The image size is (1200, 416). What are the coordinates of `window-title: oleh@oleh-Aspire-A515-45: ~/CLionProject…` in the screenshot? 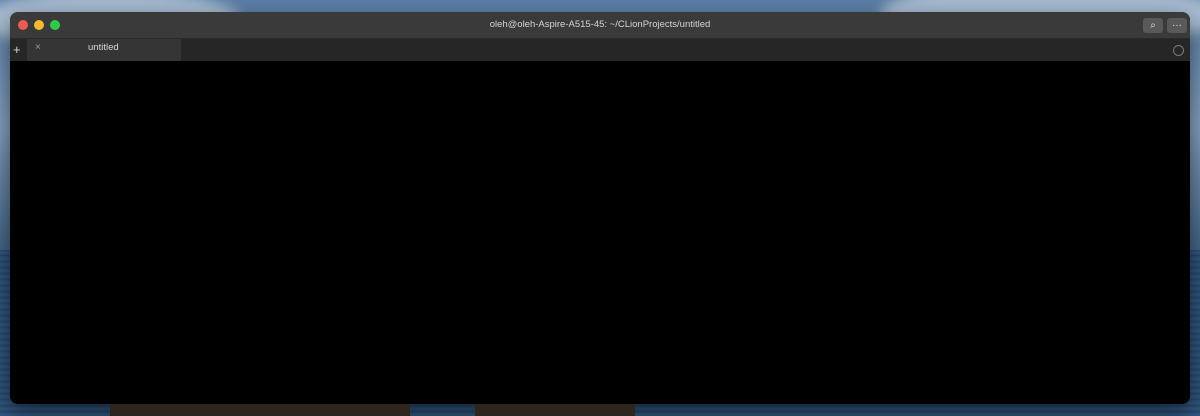 It's located at (600, 24).